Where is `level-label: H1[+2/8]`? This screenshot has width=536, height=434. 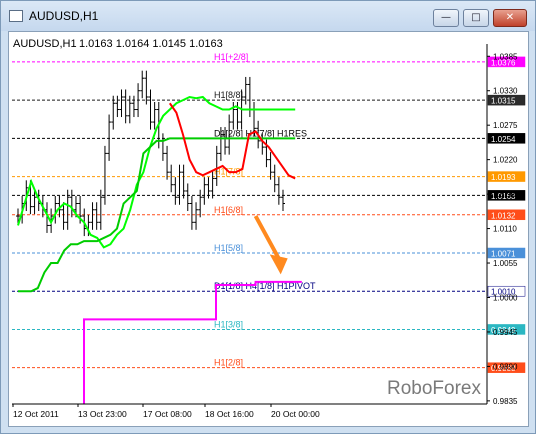 level-label: H1[+2/8] is located at coordinates (231, 57).